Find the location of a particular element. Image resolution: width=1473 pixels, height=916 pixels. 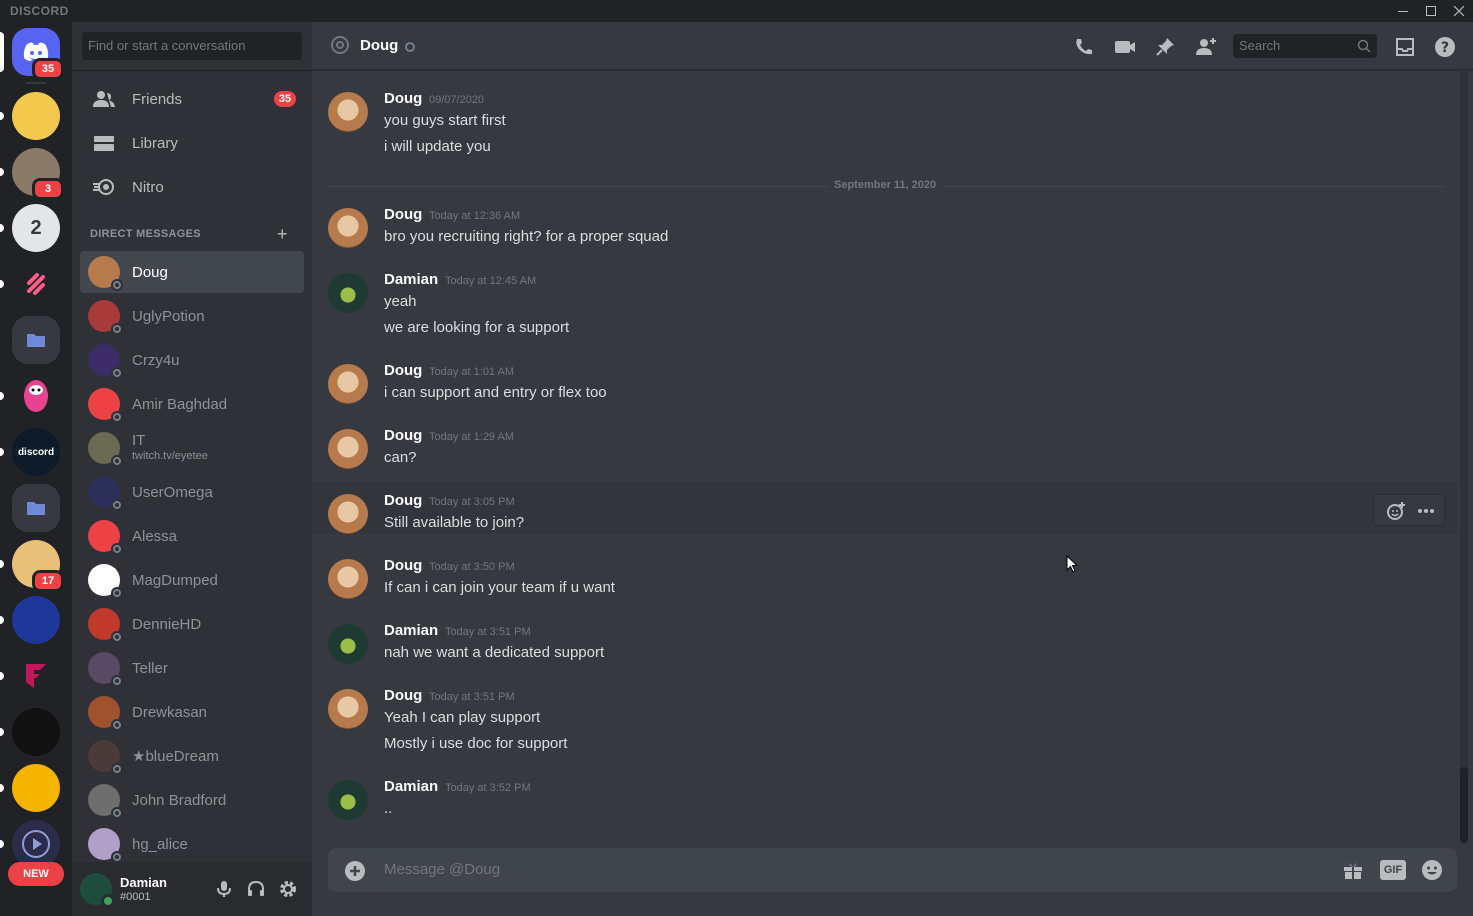

maximize-icon is located at coordinates (1431, 11).